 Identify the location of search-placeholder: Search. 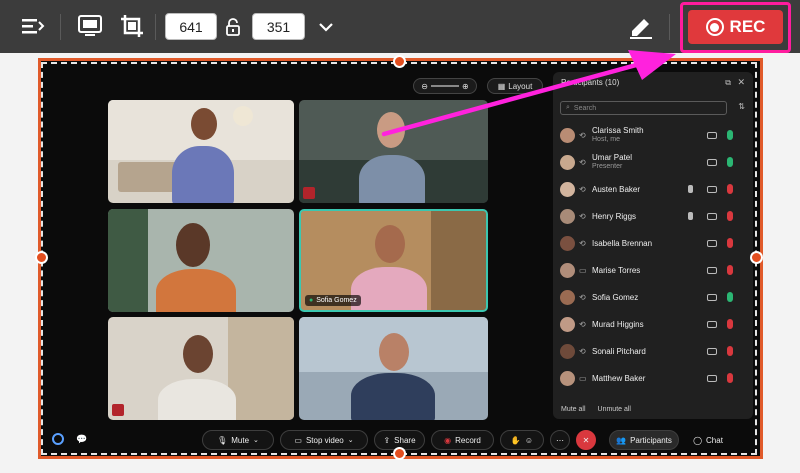
(585, 108).